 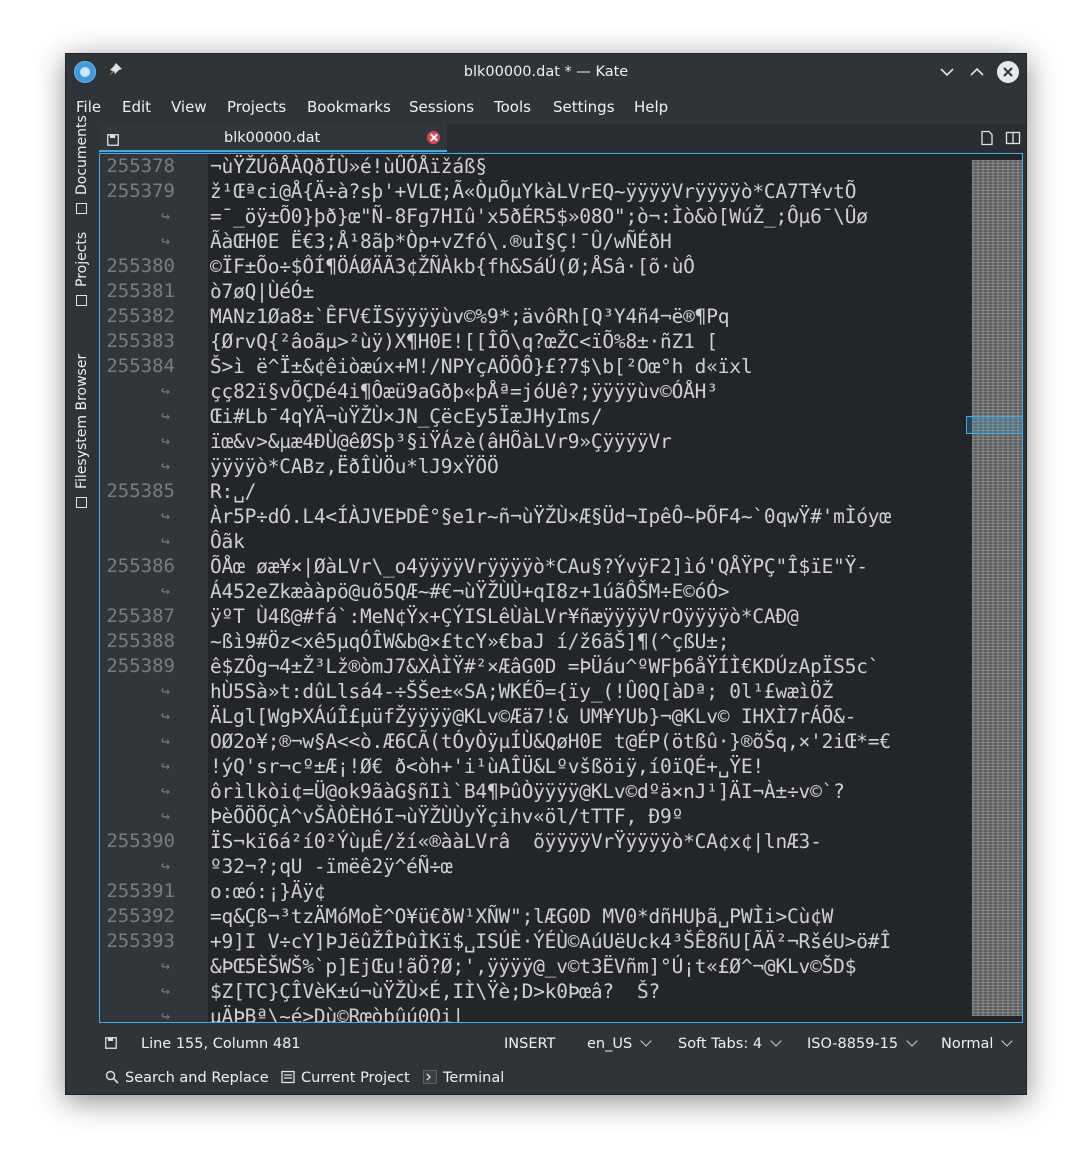 What do you see at coordinates (987, 138) in the screenshot?
I see `new-tab-icon` at bounding box center [987, 138].